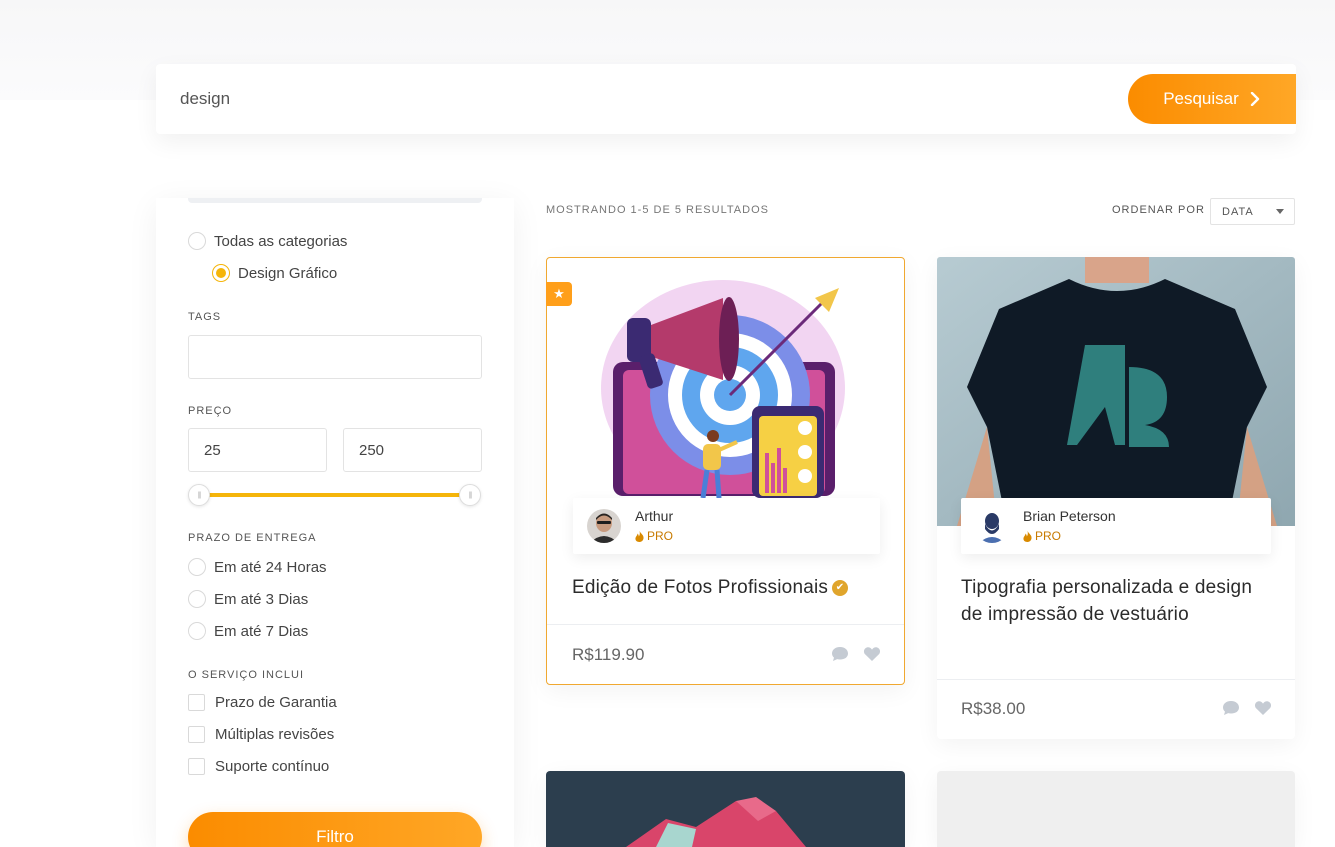 This screenshot has width=1335, height=847. I want to click on includes-option: Suporte contínuo, so click(258, 766).